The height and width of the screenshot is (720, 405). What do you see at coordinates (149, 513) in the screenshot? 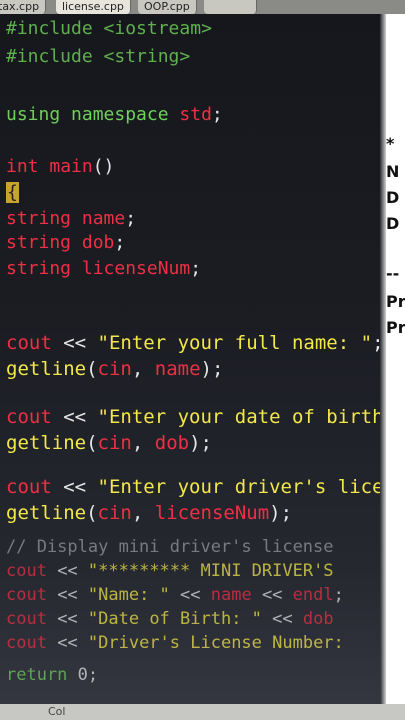
I see `code-line: getline(cin, licenseNum);` at bounding box center [149, 513].